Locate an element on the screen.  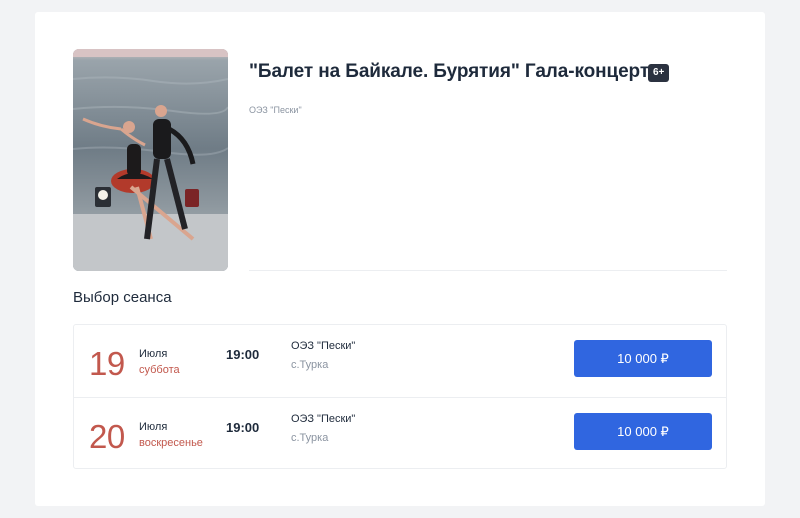
event-poster-image is located at coordinates (150, 160).